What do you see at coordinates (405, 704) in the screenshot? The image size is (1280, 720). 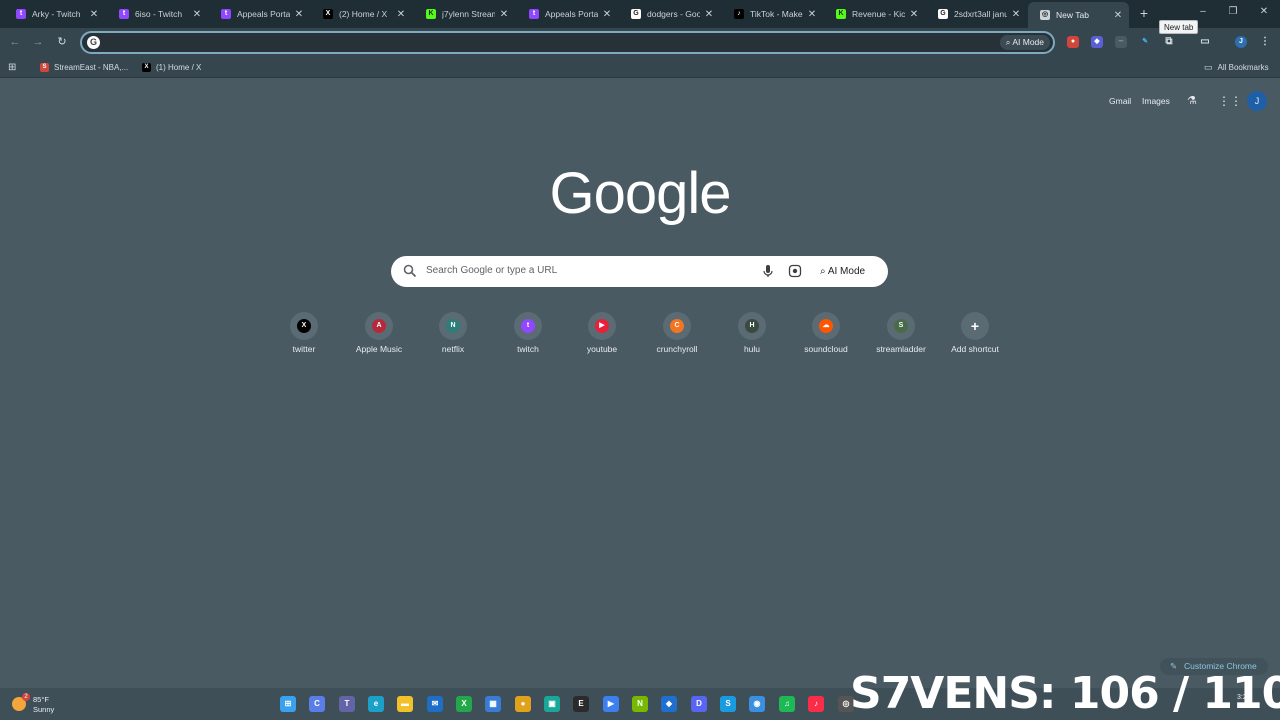 I see `file-explorer-icon: ▬` at bounding box center [405, 704].